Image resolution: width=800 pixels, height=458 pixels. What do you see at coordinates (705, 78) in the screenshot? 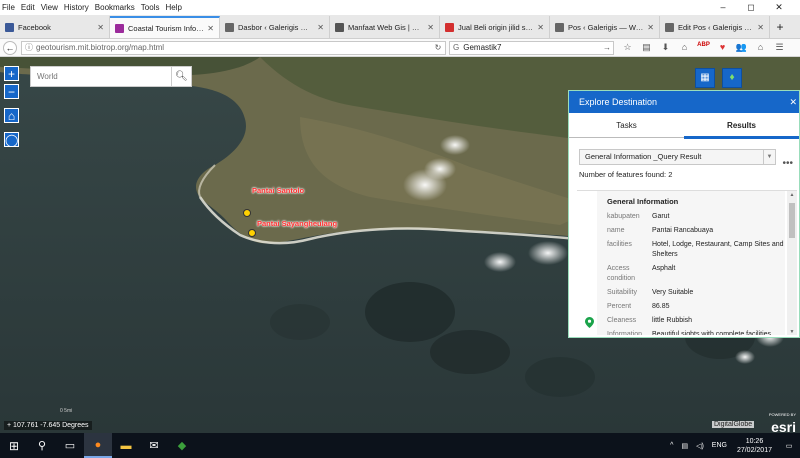
I see `basemap-gallery-button: ▦` at bounding box center [705, 78].